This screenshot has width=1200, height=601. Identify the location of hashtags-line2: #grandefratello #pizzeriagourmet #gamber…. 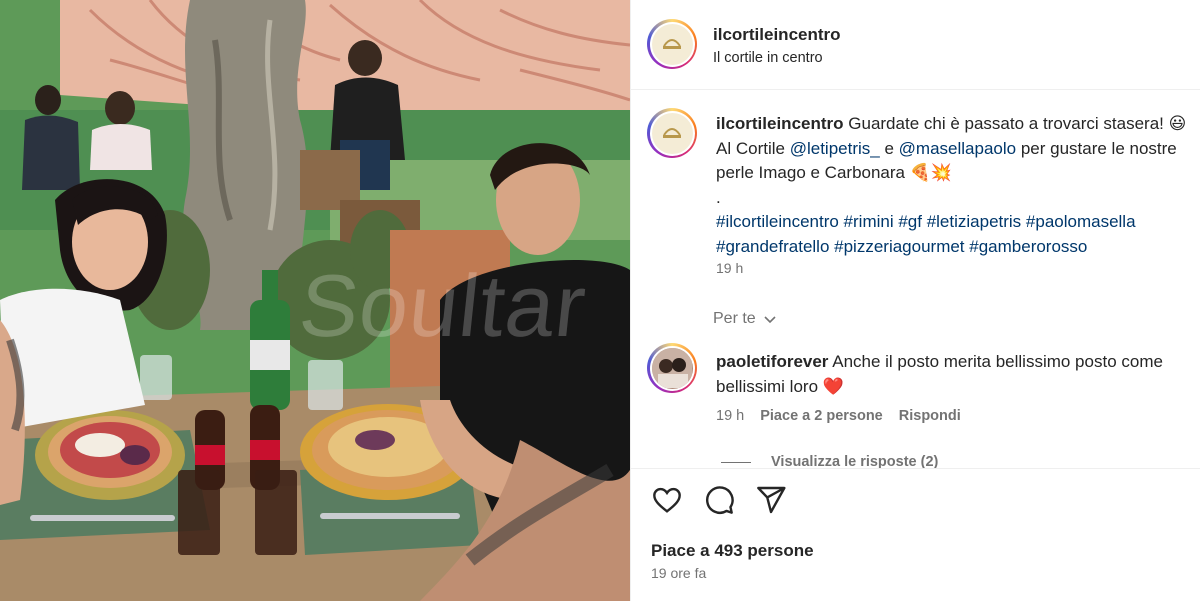
(901, 246).